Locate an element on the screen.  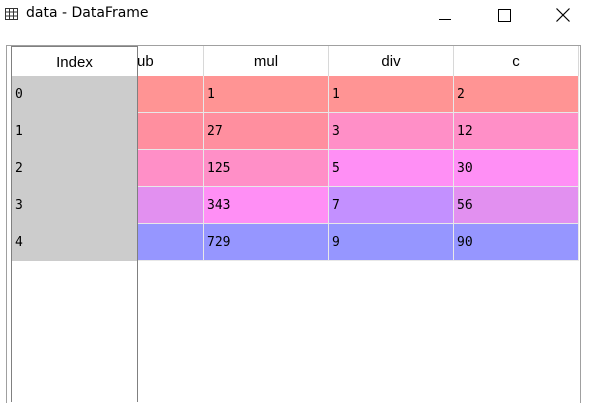
cell-value: 9 is located at coordinates (336, 242).